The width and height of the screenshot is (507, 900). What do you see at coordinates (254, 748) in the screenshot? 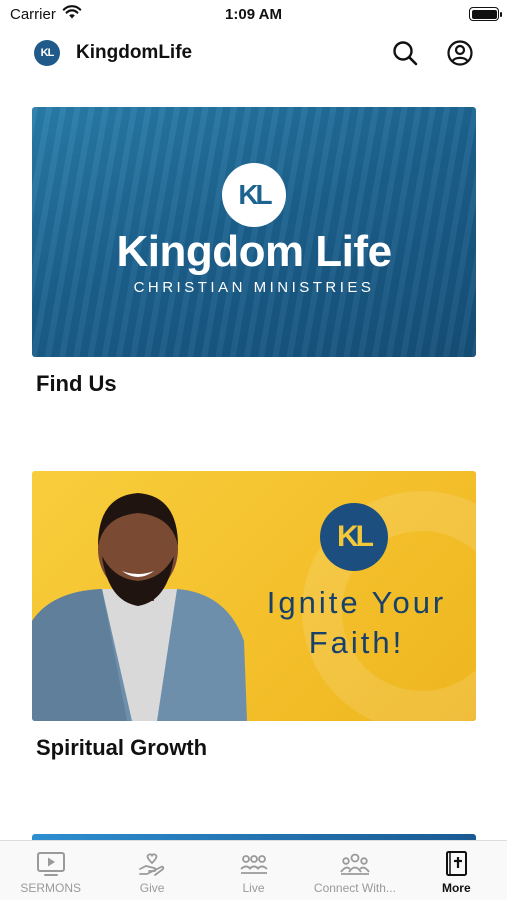
I see `card-title: Spiritual Growth` at bounding box center [254, 748].